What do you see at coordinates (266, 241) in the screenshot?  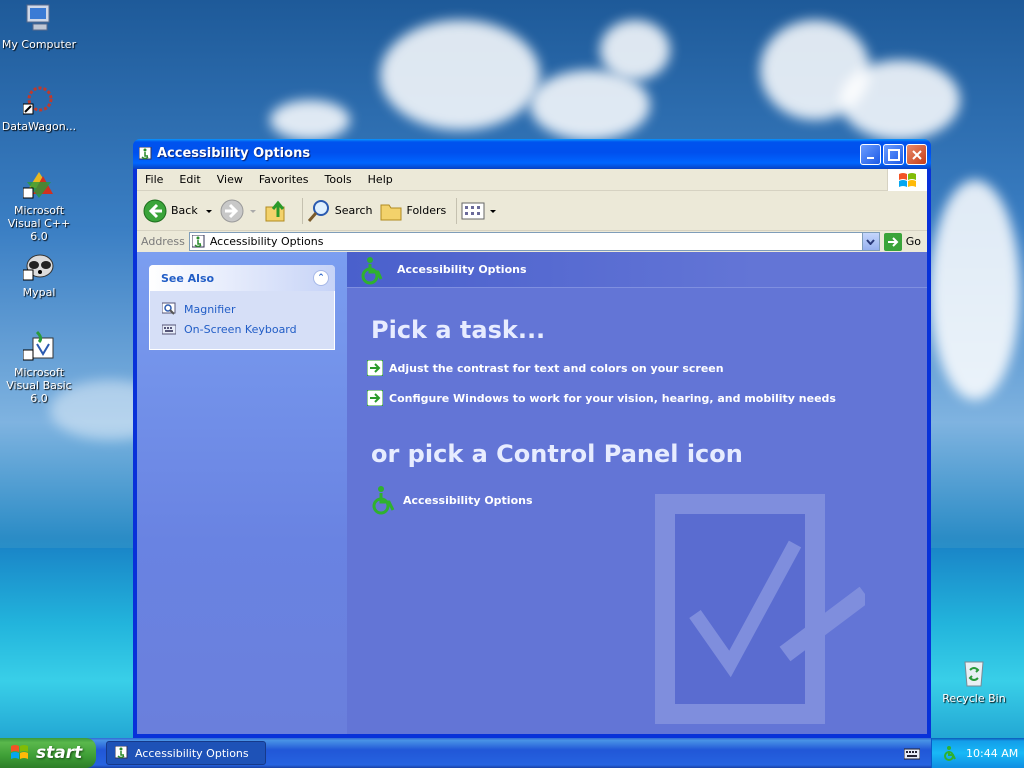 I see `address-value: Accessibility Options` at bounding box center [266, 241].